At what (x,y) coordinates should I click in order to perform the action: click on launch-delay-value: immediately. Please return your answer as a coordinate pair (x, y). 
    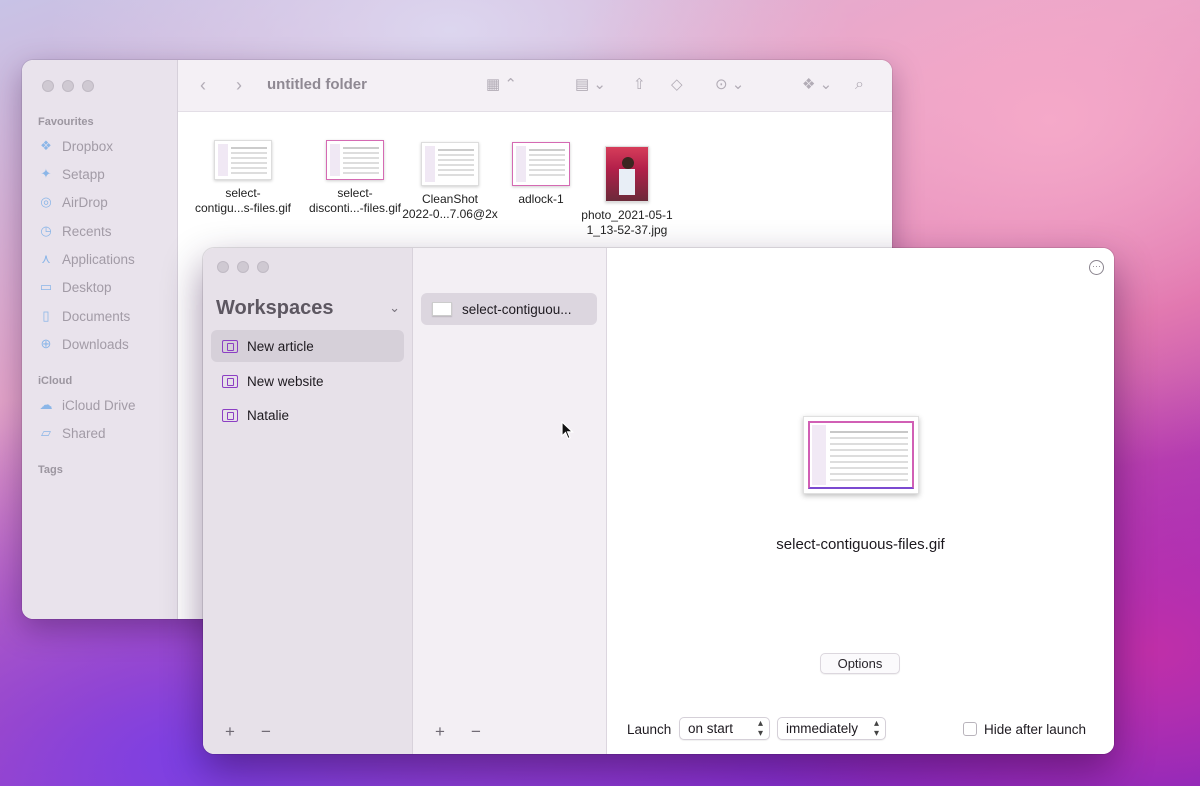
    Looking at the image, I should click on (822, 728).